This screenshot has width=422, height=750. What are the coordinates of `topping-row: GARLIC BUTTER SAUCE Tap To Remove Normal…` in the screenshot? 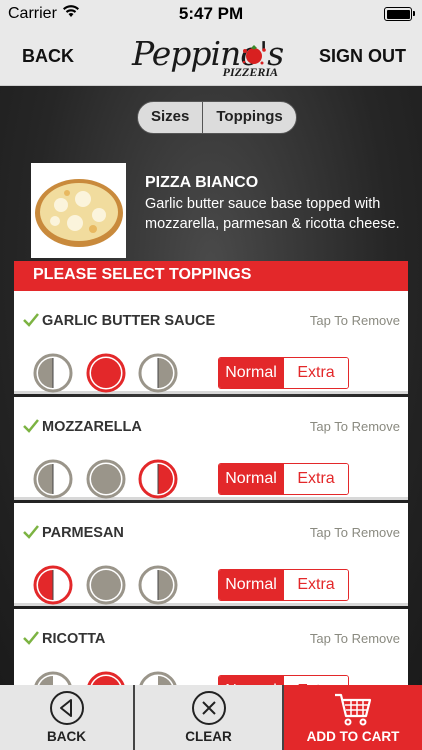 It's located at (211, 342).